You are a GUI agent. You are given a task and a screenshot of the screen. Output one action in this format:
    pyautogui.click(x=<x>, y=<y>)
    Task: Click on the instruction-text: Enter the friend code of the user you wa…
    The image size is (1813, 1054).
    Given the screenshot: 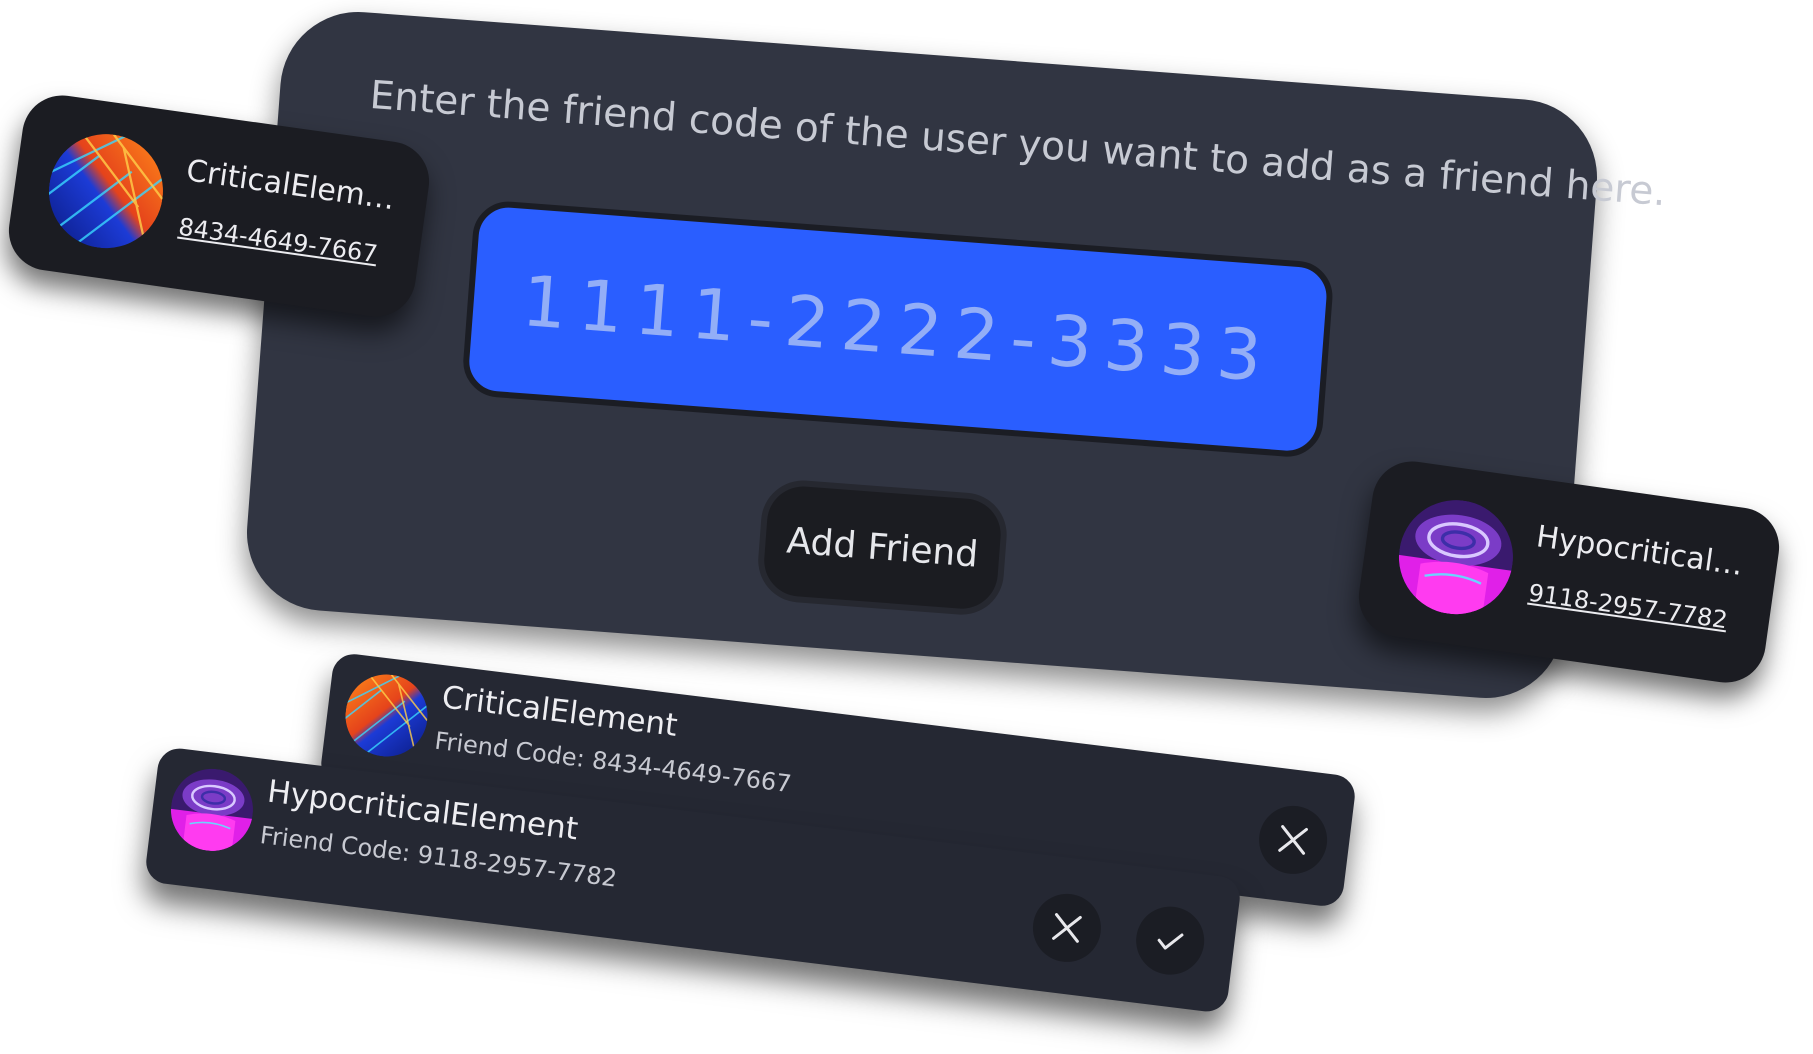 What is the action you would take?
    pyautogui.click(x=1018, y=144)
    